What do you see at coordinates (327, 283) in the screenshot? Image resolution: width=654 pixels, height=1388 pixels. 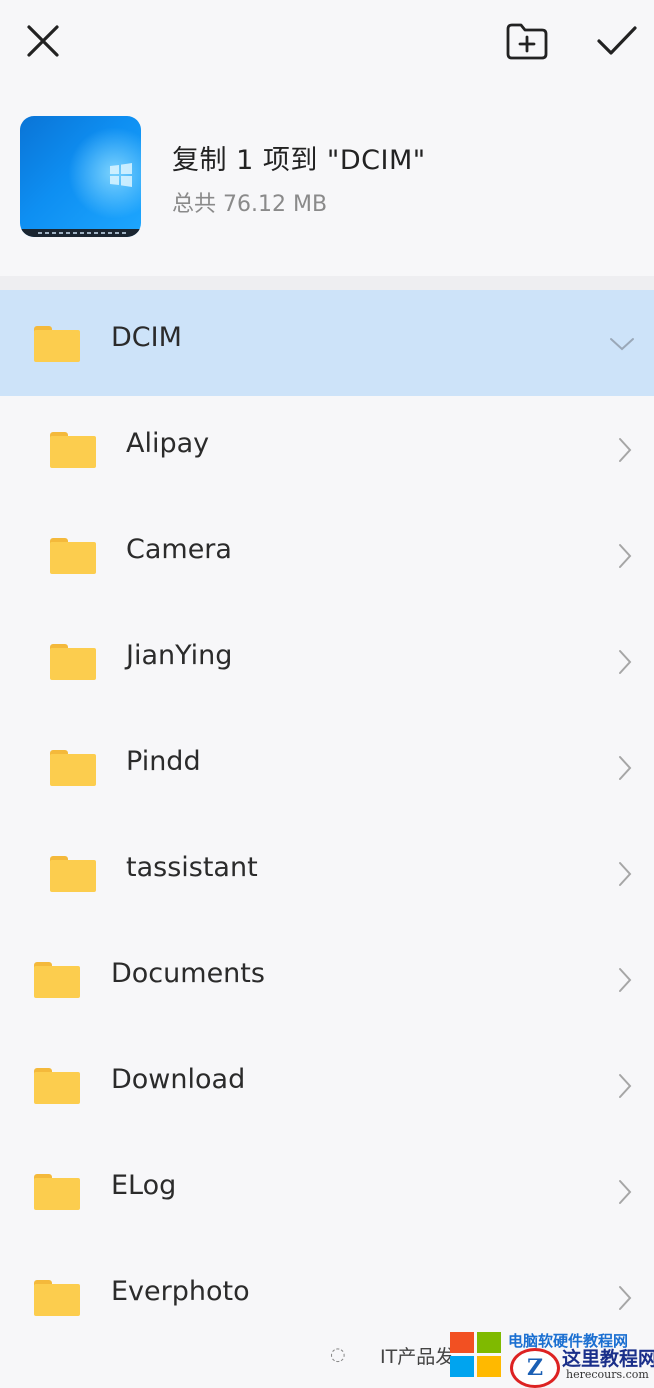 I see `section-divider` at bounding box center [327, 283].